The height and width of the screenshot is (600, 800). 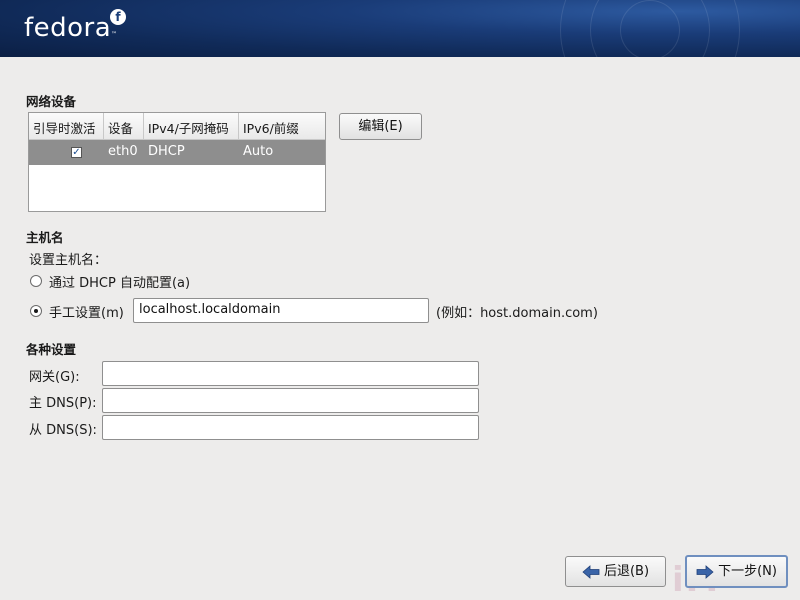 What do you see at coordinates (290, 400) in the screenshot?
I see `primary-dns-input` at bounding box center [290, 400].